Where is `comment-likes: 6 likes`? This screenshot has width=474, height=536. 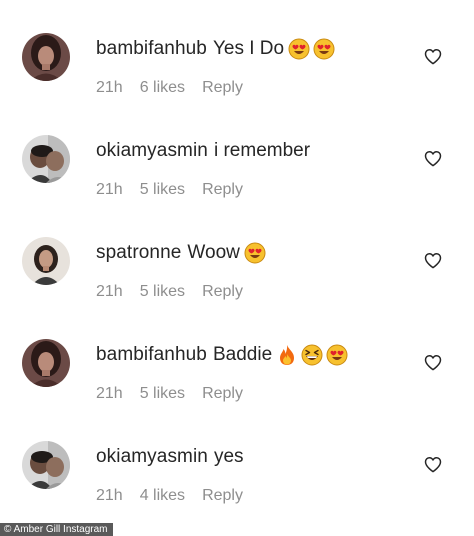 comment-likes: 6 likes is located at coordinates (162, 88).